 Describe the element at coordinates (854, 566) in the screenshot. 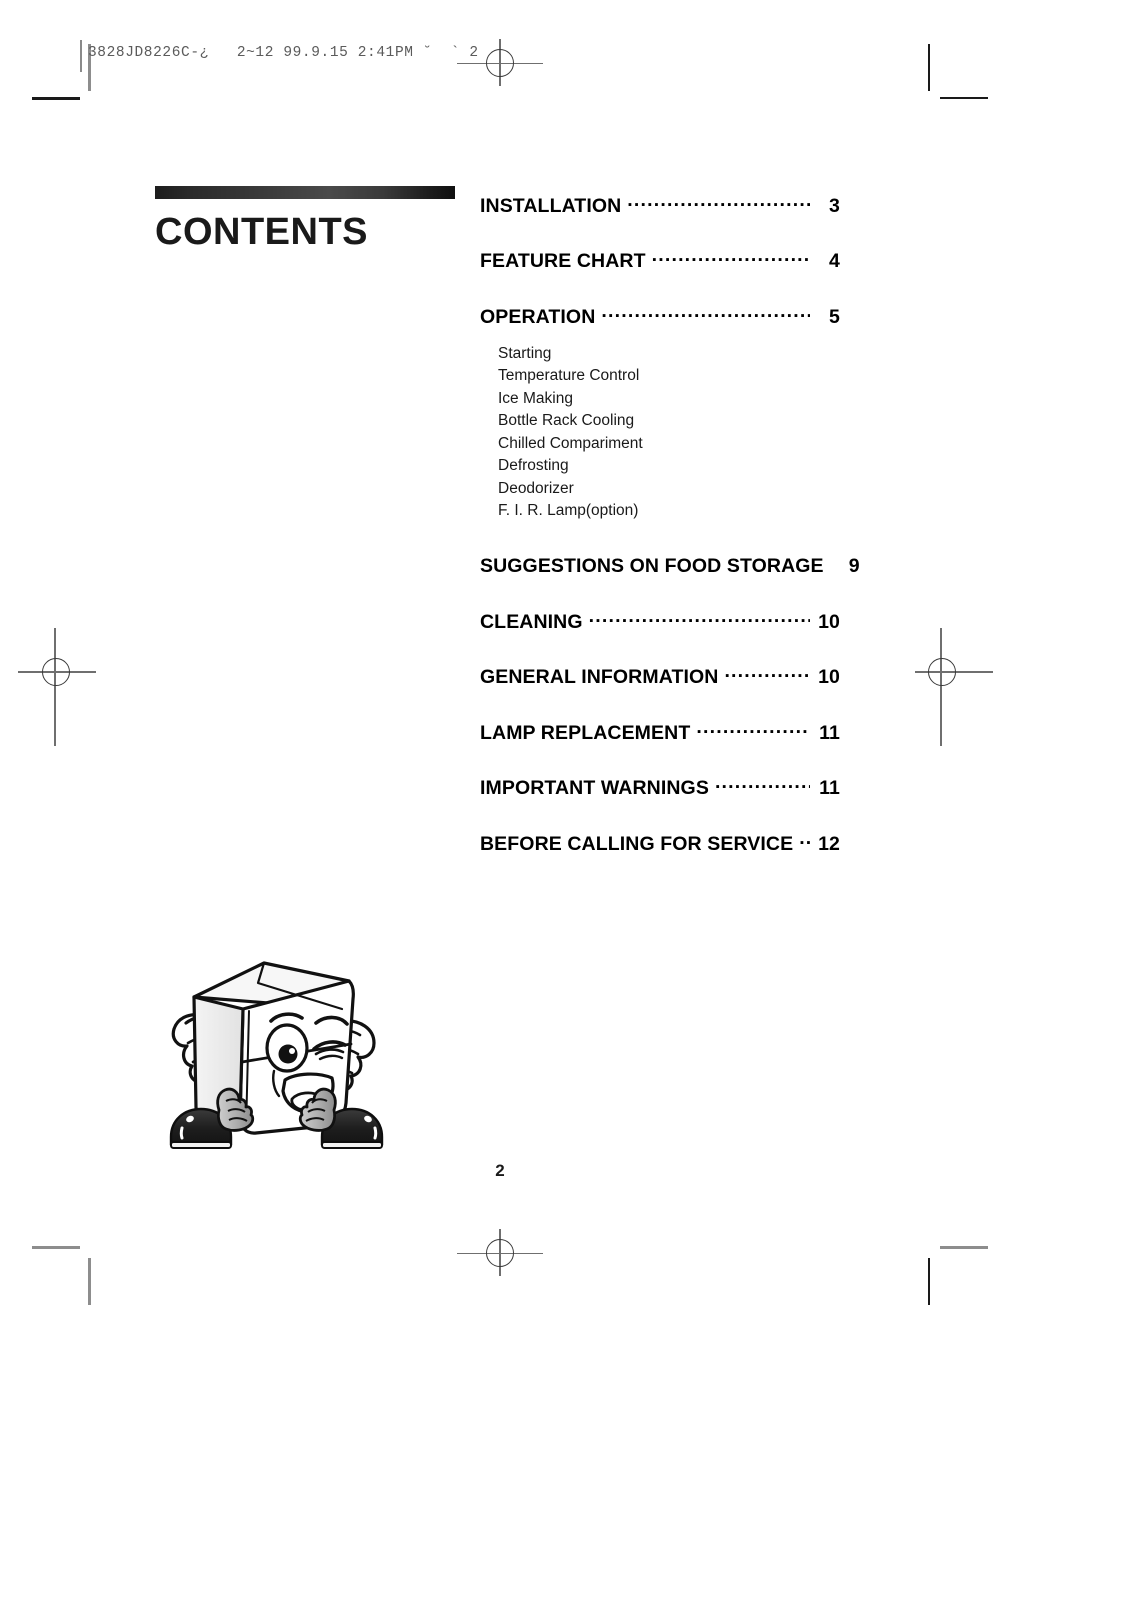

I see `toc-page-number: 9` at that location.